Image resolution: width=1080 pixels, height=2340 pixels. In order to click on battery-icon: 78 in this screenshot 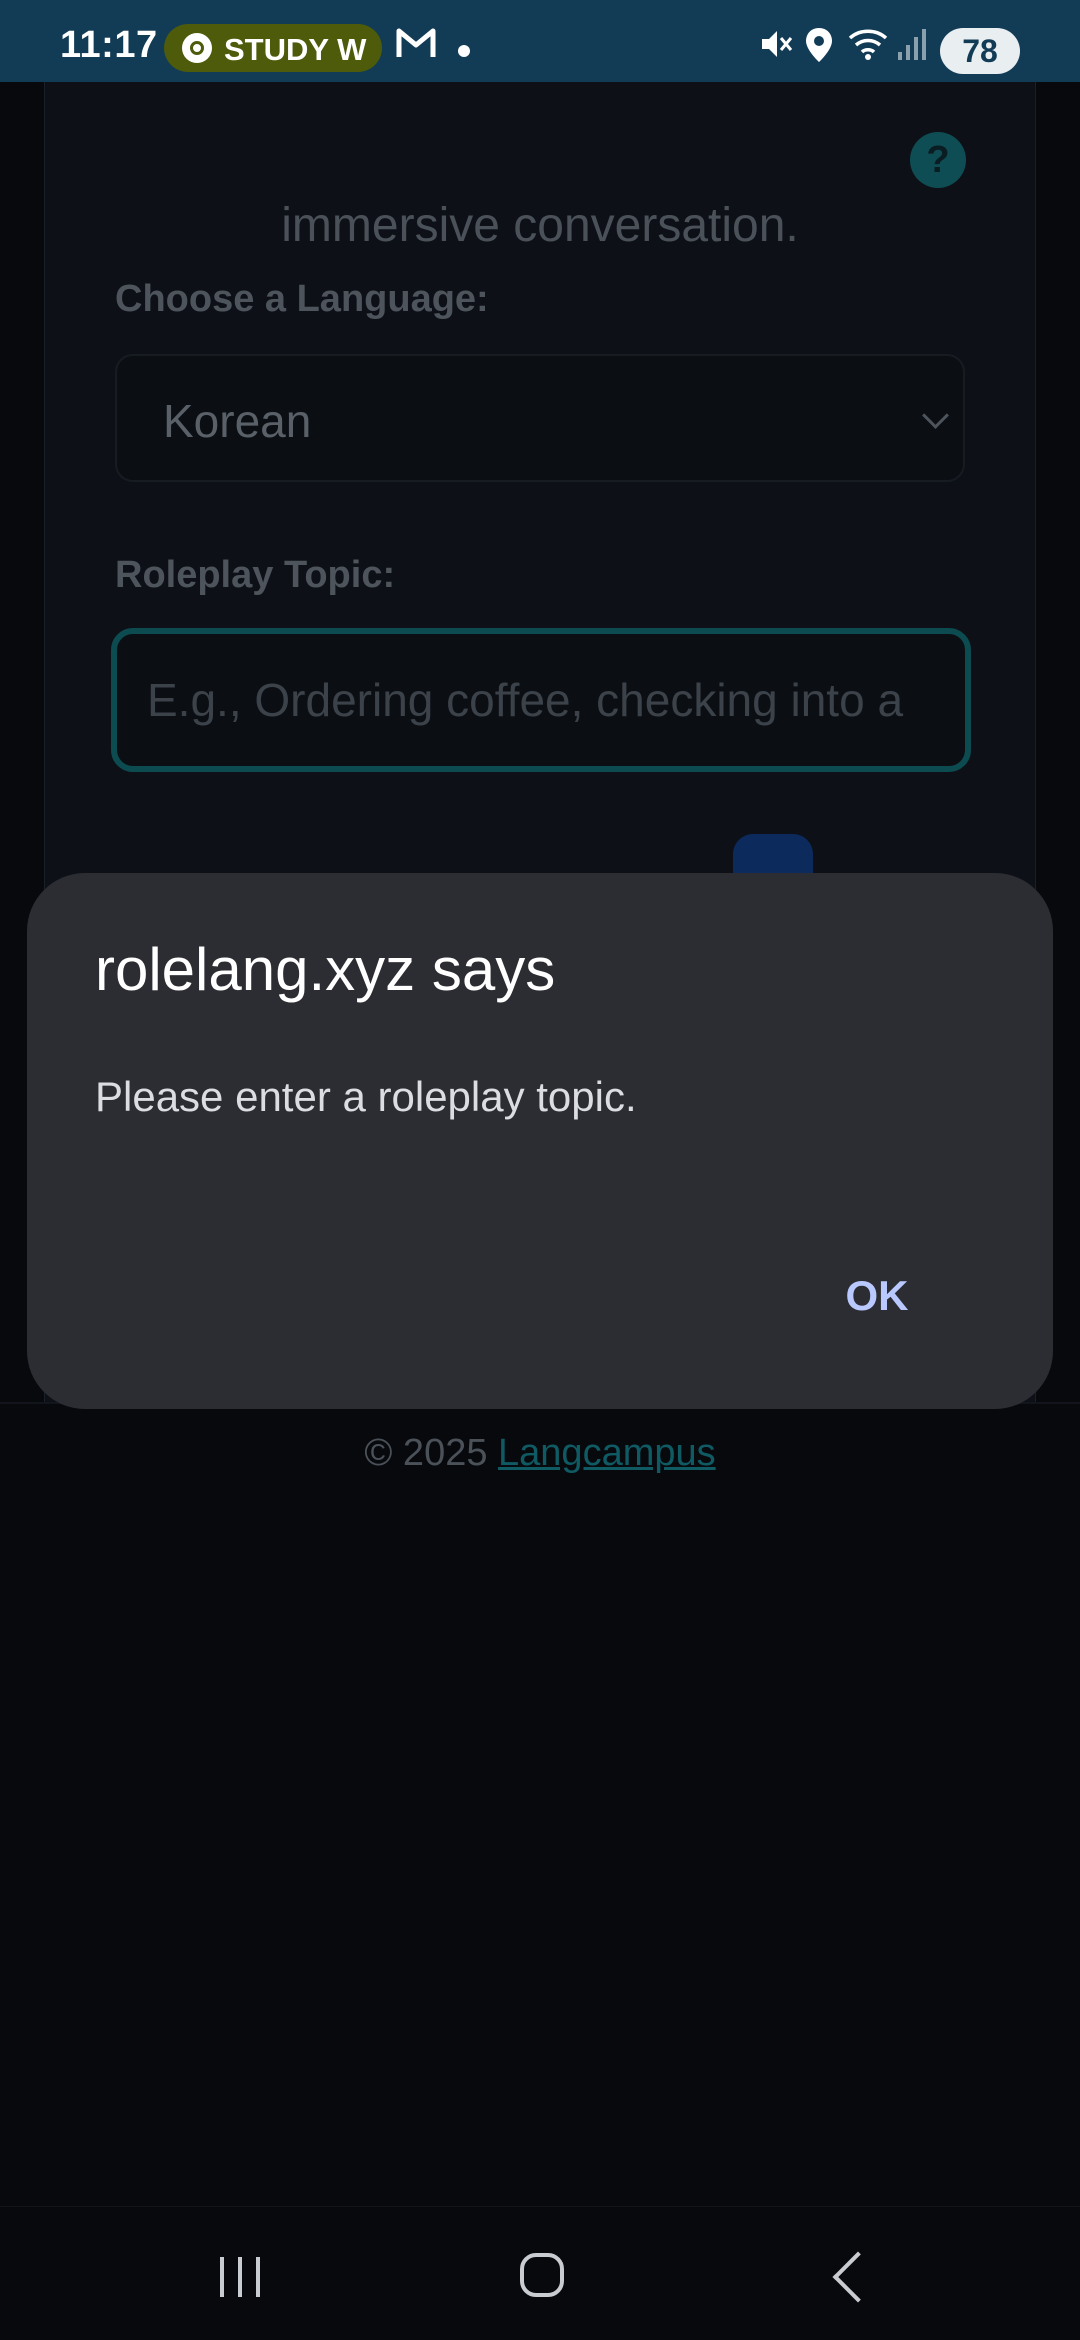, I will do `click(980, 51)`.